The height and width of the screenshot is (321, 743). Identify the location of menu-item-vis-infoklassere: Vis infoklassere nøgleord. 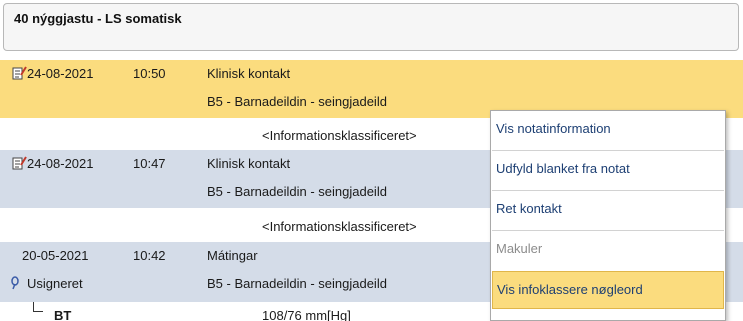
(608, 290).